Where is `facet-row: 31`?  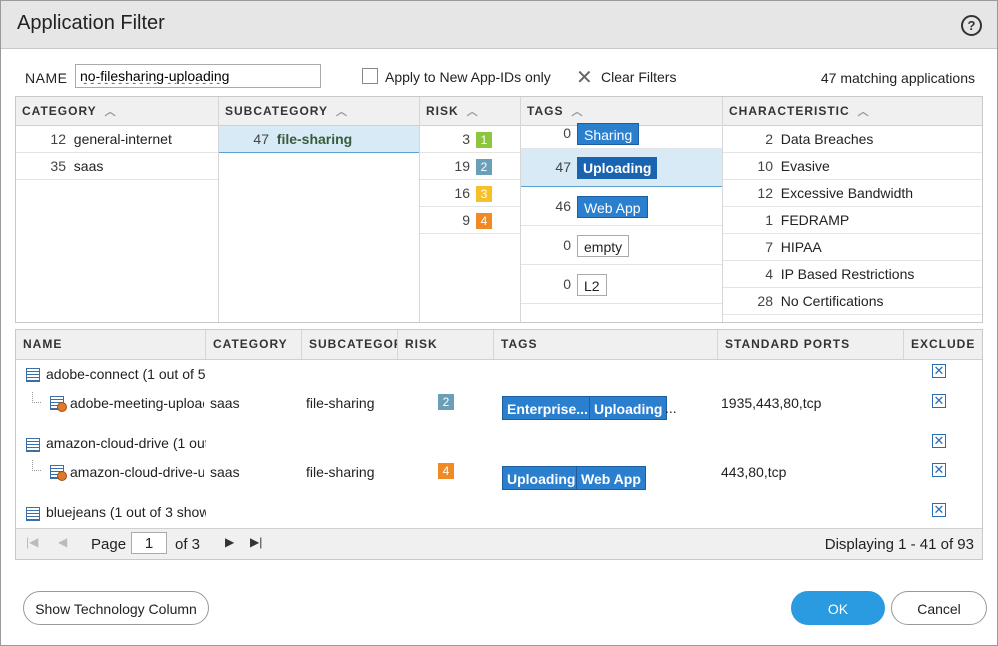 facet-row: 31 is located at coordinates (470, 139).